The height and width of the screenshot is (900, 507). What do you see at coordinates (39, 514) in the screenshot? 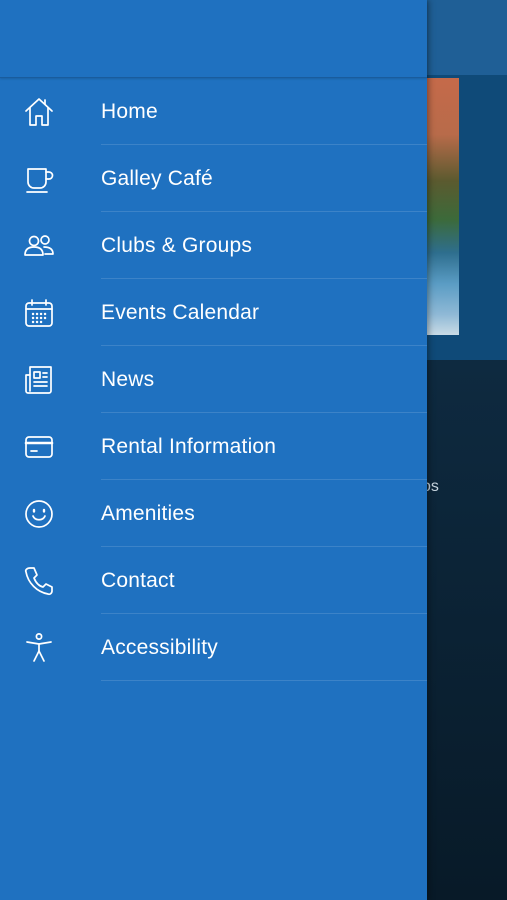
I see `smiley-icon` at bounding box center [39, 514].